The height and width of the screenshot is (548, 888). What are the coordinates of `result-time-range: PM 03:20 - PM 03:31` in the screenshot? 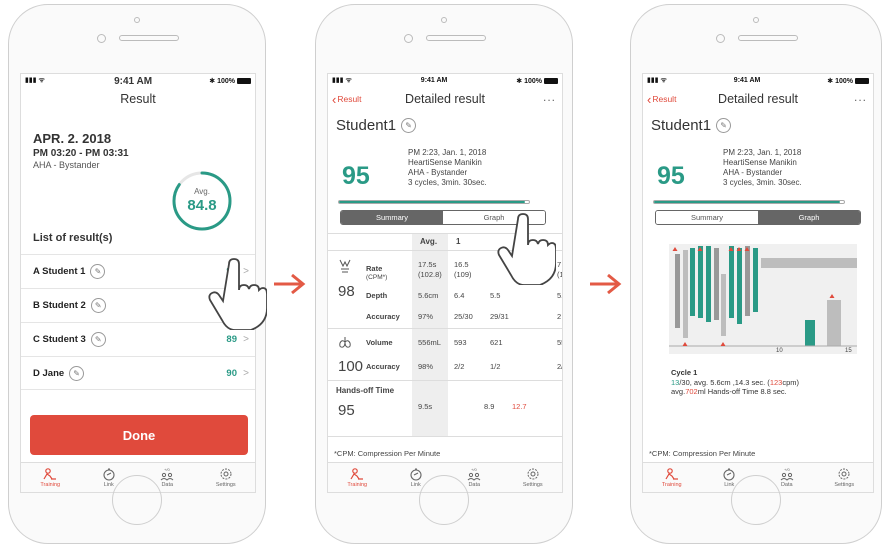 It's located at (81, 153).